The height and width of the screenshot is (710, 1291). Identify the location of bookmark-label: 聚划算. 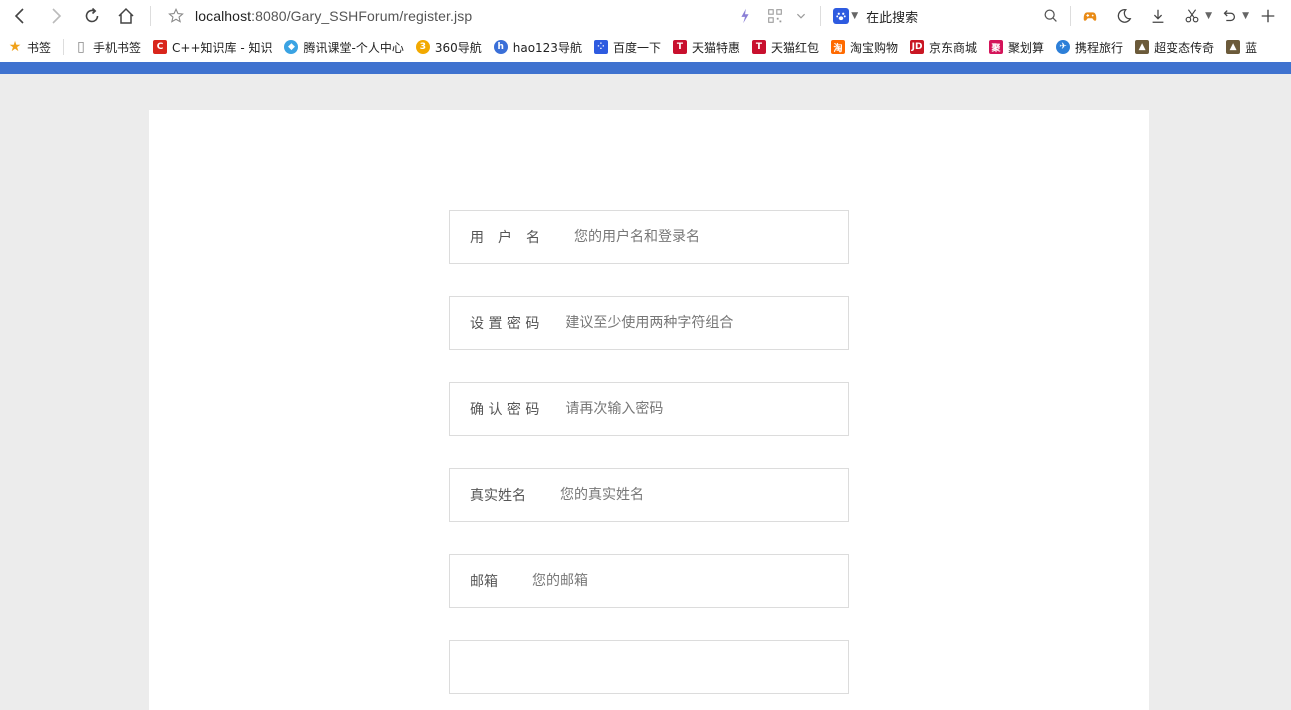
(1026, 47).